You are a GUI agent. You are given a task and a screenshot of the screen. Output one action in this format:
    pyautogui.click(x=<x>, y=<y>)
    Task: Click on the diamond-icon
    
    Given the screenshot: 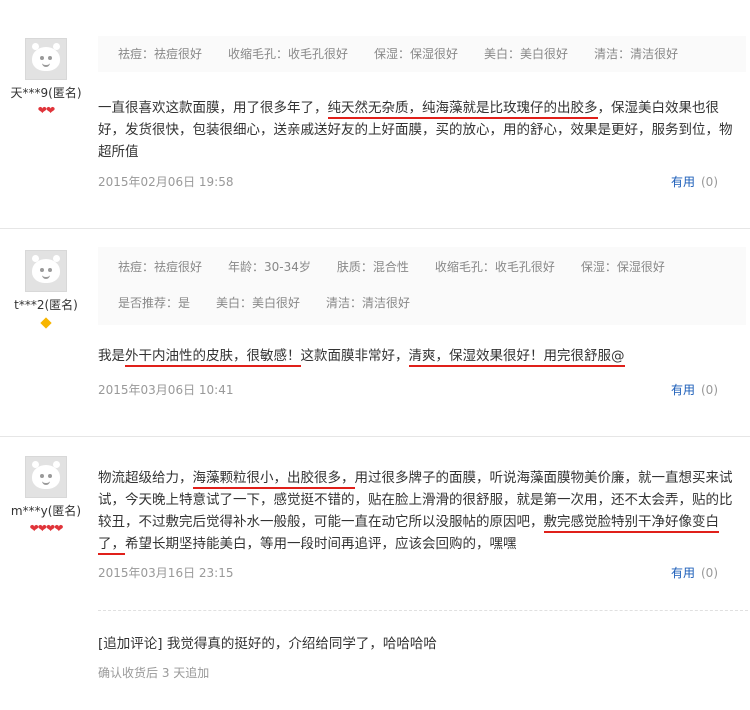 What is the action you would take?
    pyautogui.click(x=46, y=323)
    